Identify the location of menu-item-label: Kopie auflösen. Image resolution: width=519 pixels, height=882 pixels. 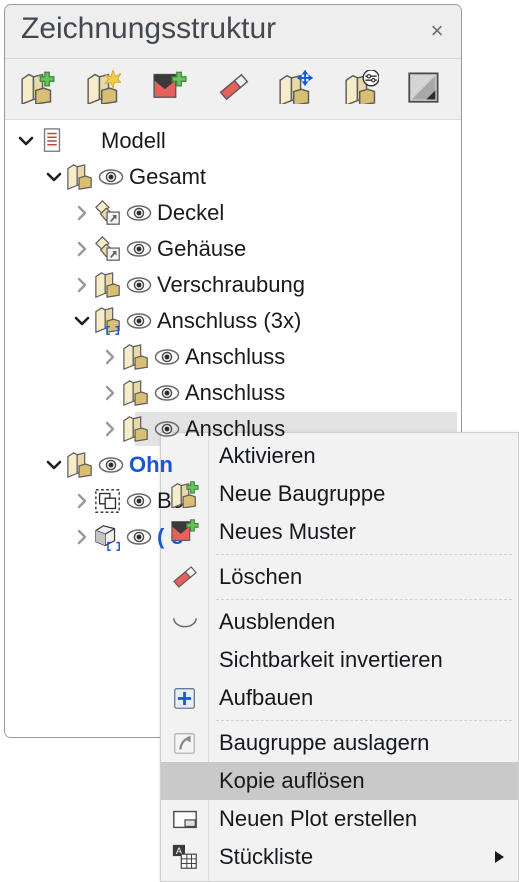
(292, 780).